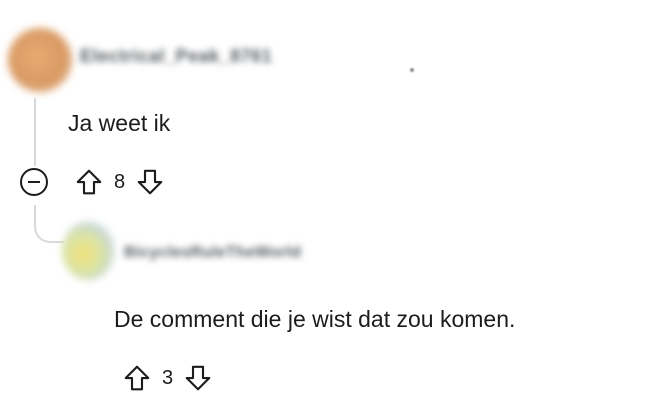  I want to click on vote-bar: 3, so click(167, 378).